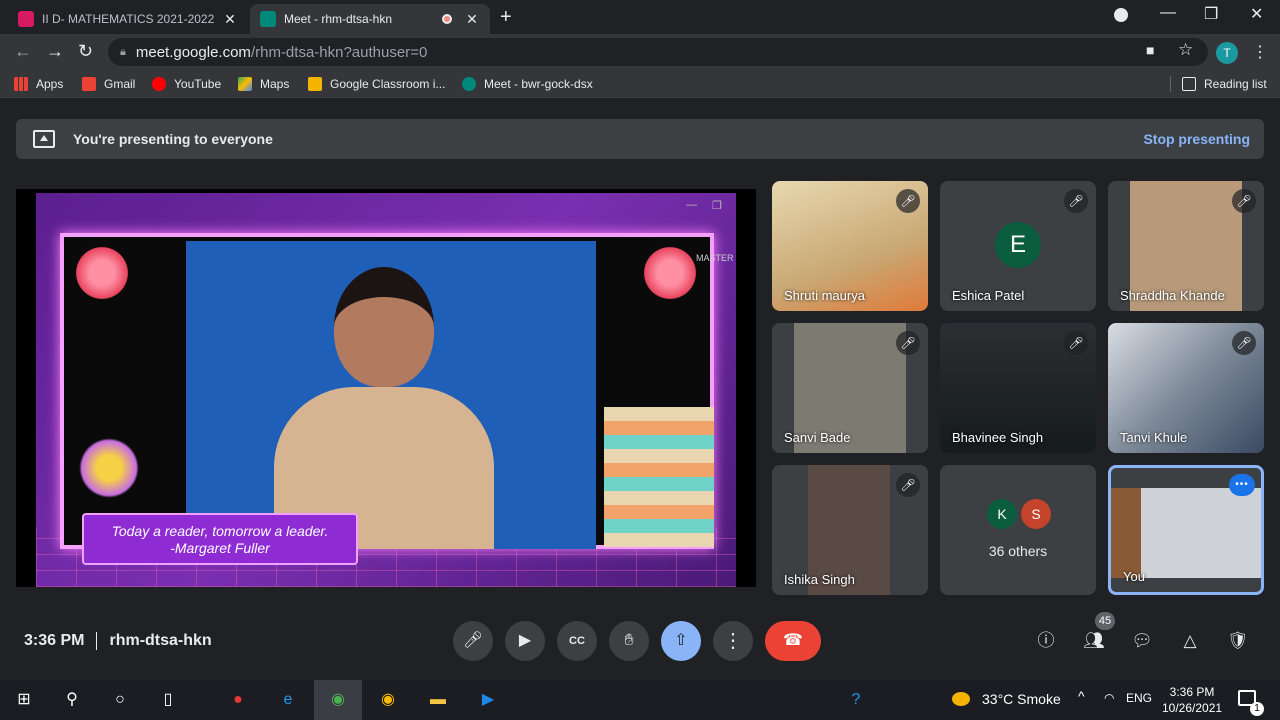 This screenshot has width=1280, height=720. I want to click on present-button: ⇧, so click(681, 641).